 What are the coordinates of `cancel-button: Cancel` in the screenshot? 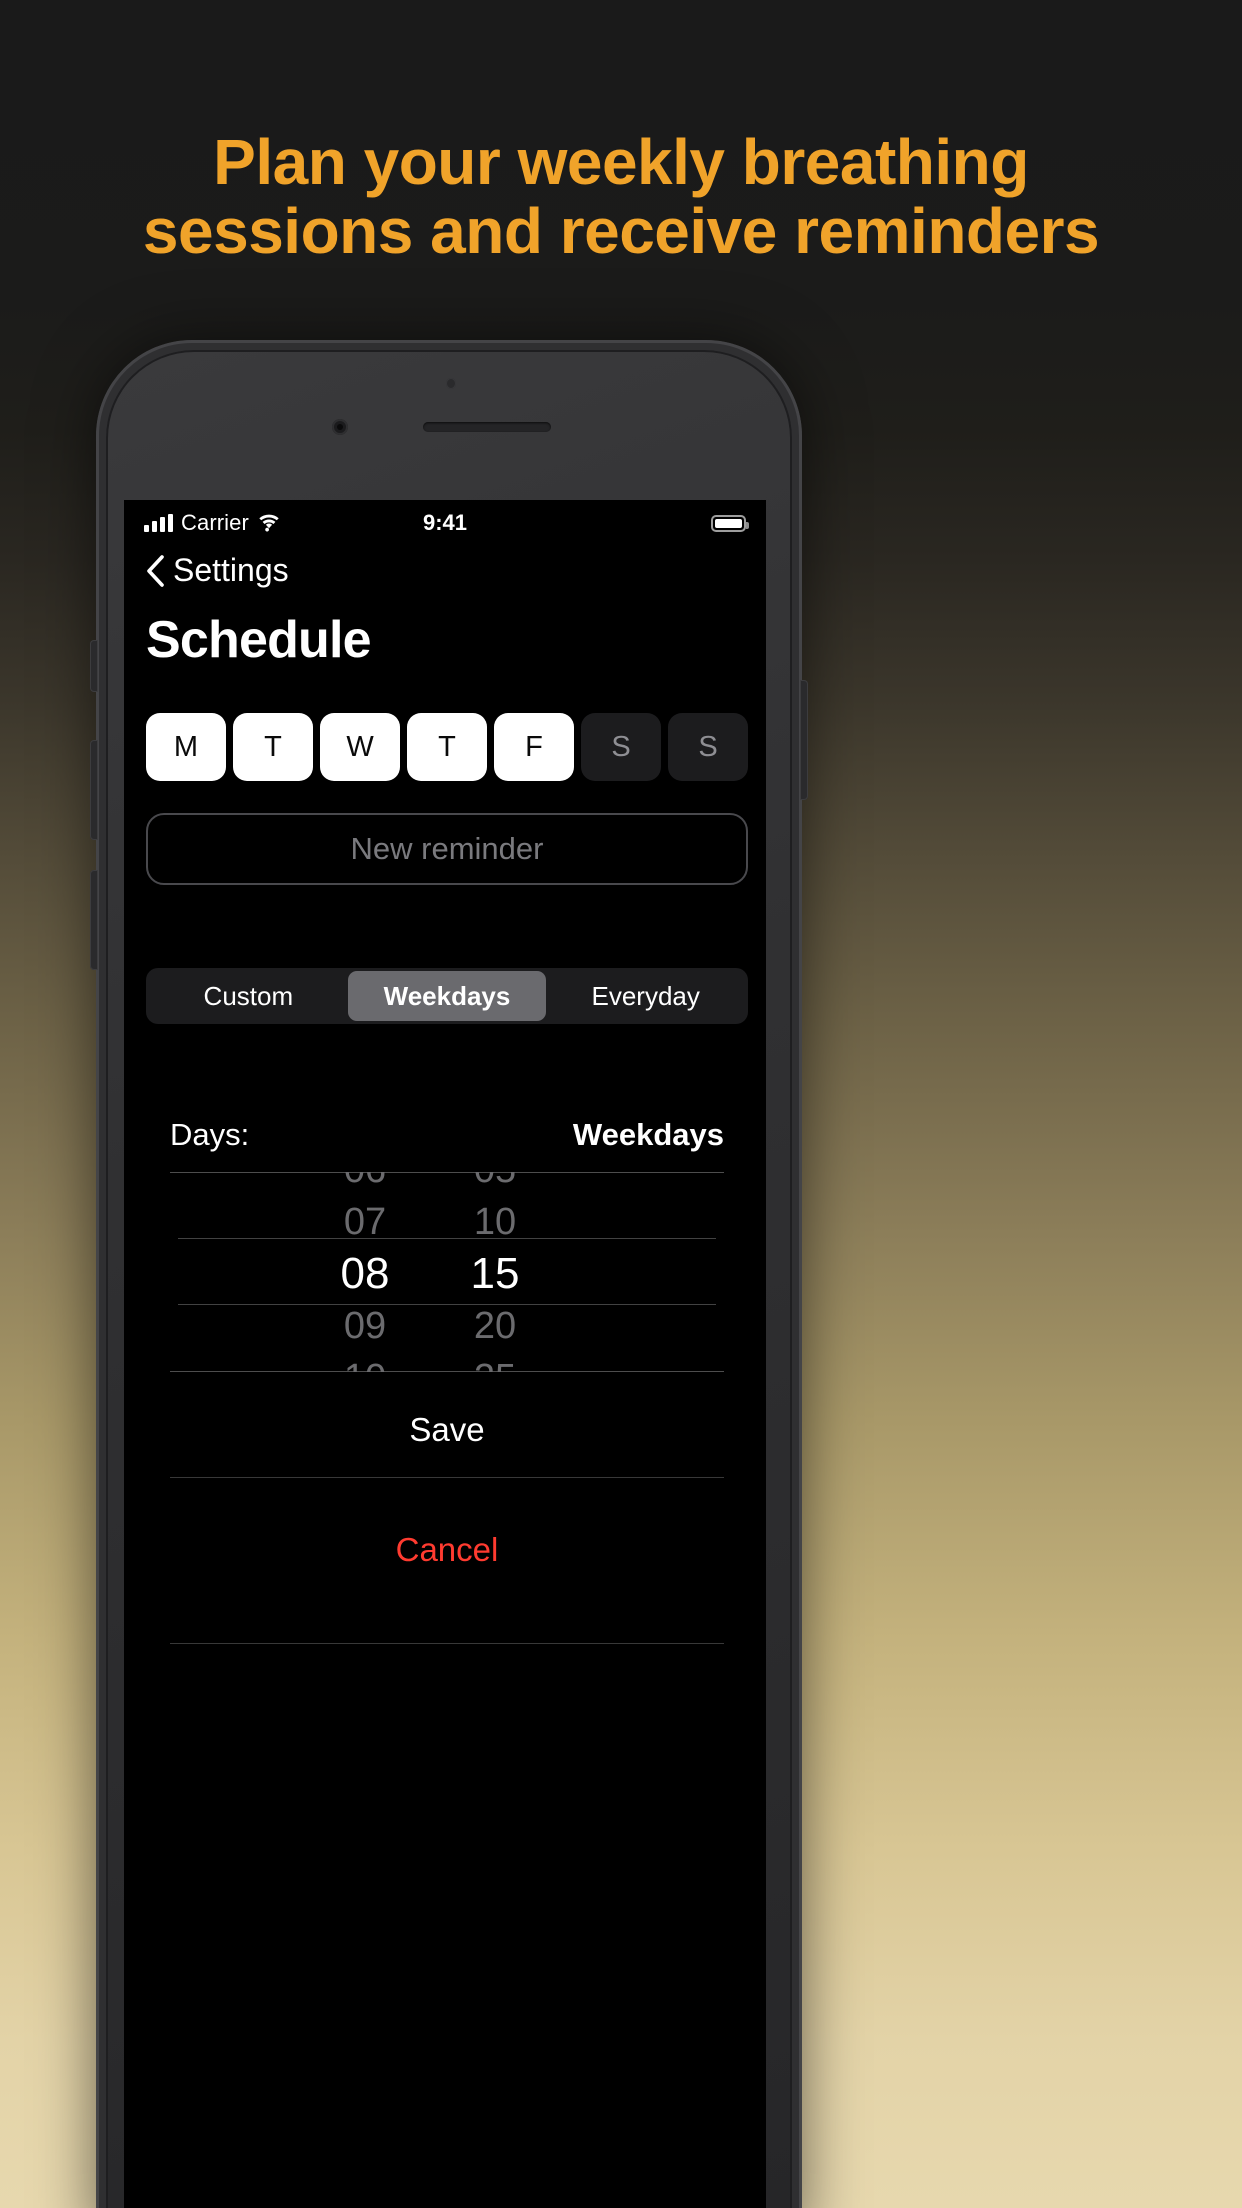 It's located at (447, 1550).